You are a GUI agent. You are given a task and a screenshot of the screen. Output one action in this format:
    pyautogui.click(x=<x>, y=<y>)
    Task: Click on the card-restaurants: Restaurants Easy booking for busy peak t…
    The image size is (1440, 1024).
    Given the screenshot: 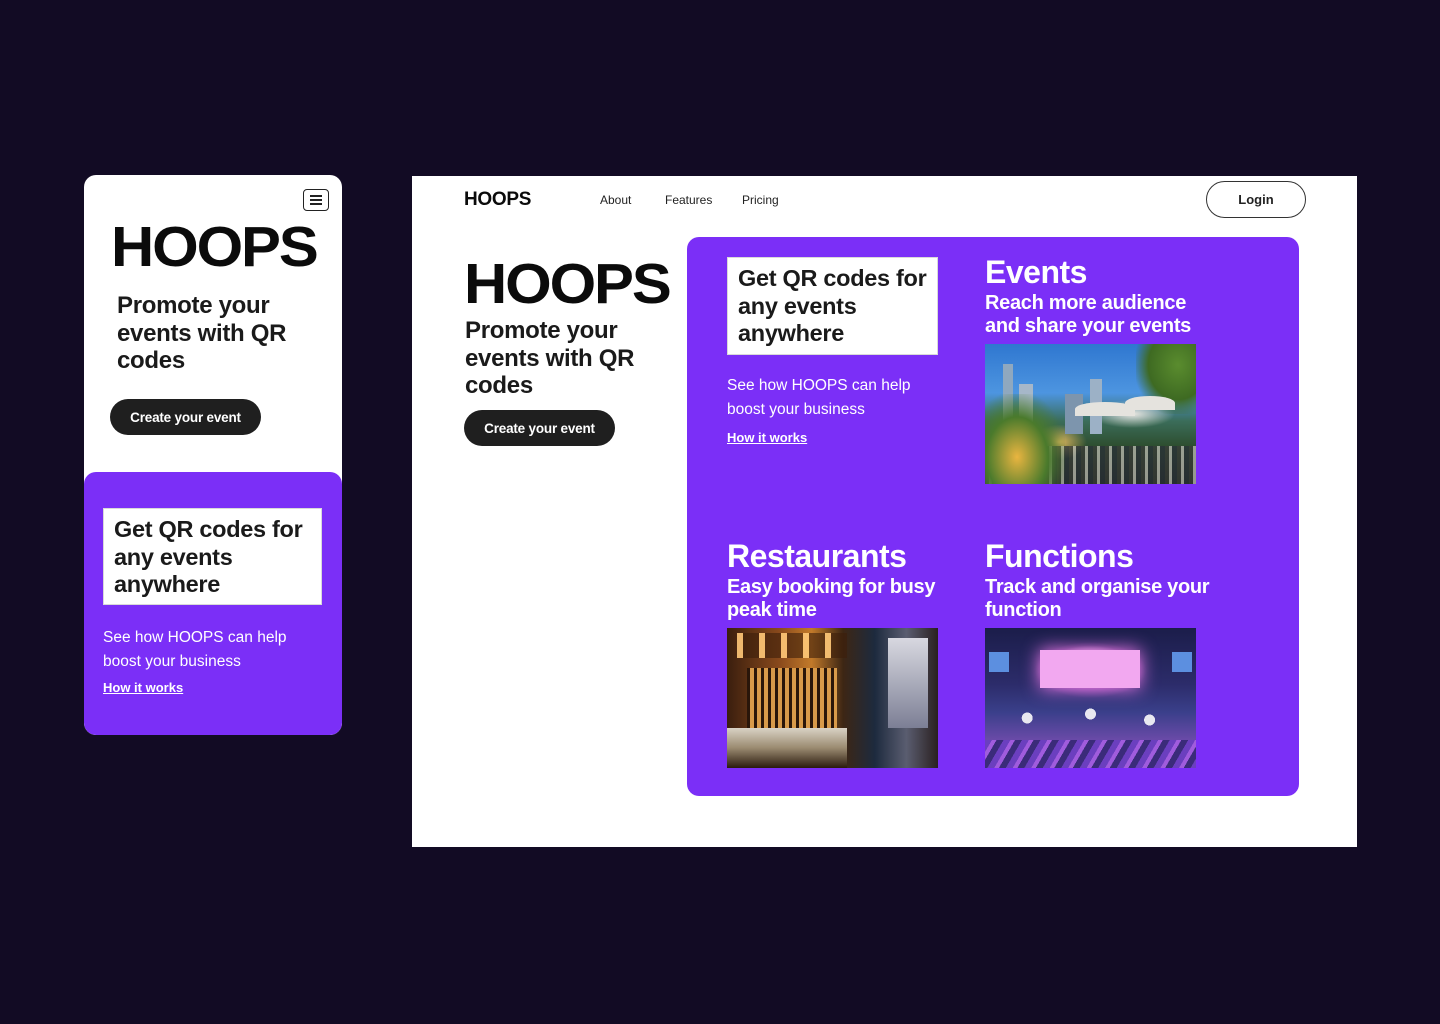 What is the action you would take?
    pyautogui.click(x=843, y=653)
    